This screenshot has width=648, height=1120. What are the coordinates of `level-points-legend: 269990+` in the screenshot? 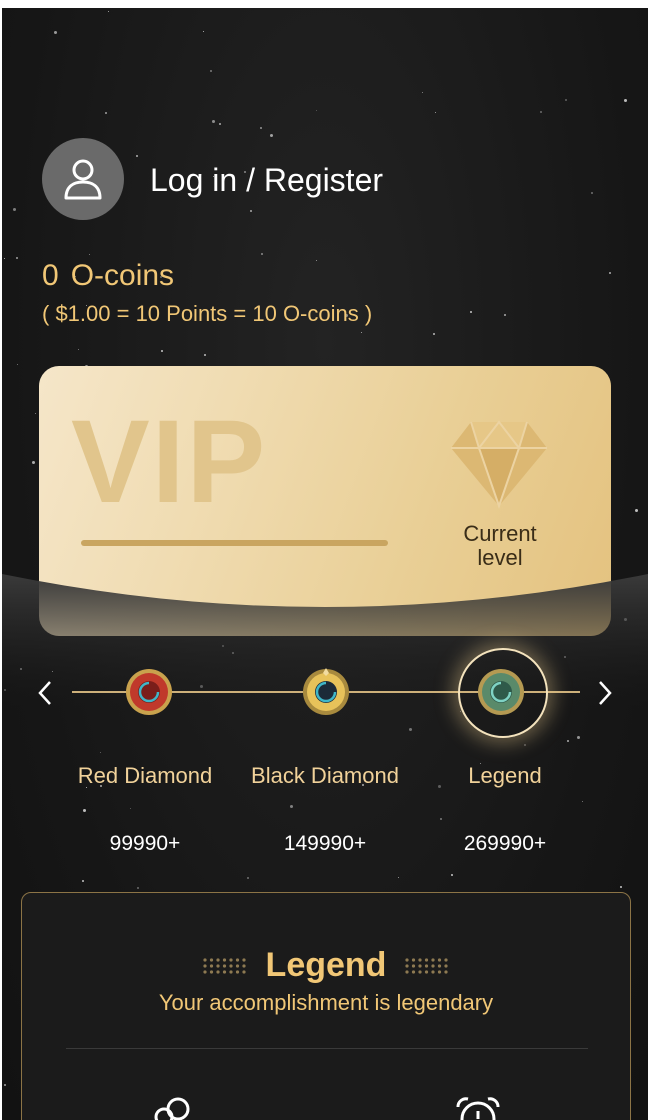 It's located at (505, 843).